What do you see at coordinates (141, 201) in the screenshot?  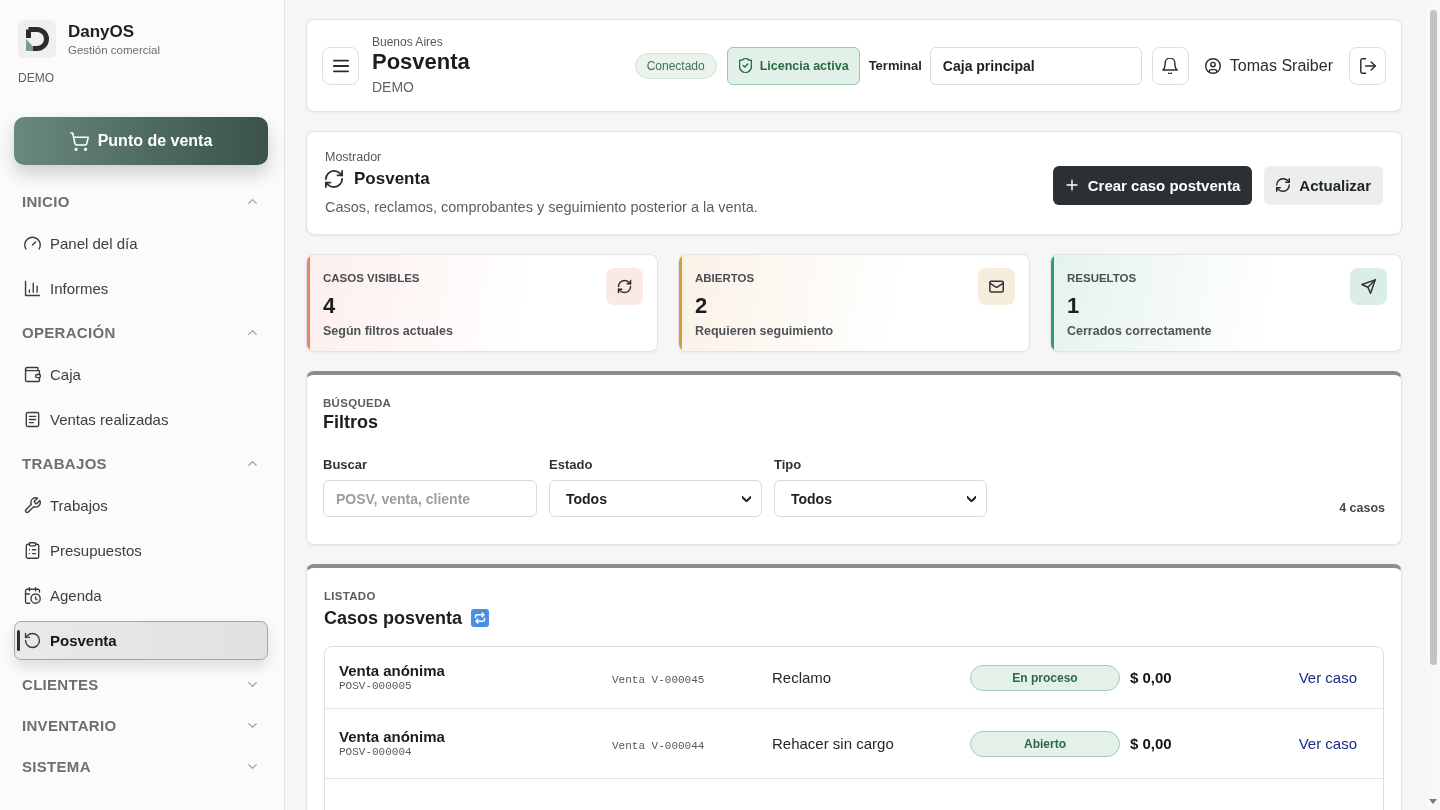 I see `section-header: INICIO` at bounding box center [141, 201].